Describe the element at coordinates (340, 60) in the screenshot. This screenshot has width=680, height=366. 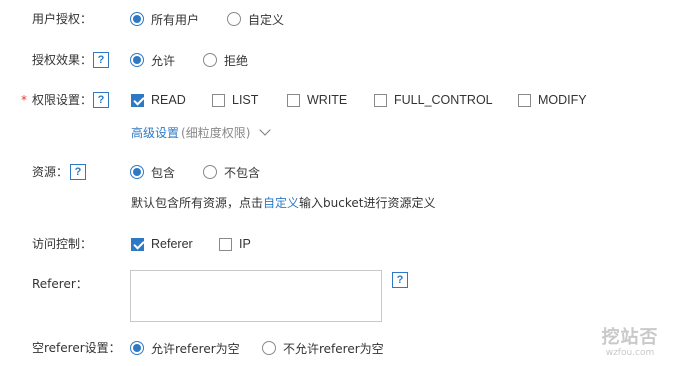
I see `auth-effect-row: 授权效果： ? 允许 拒绝` at that location.